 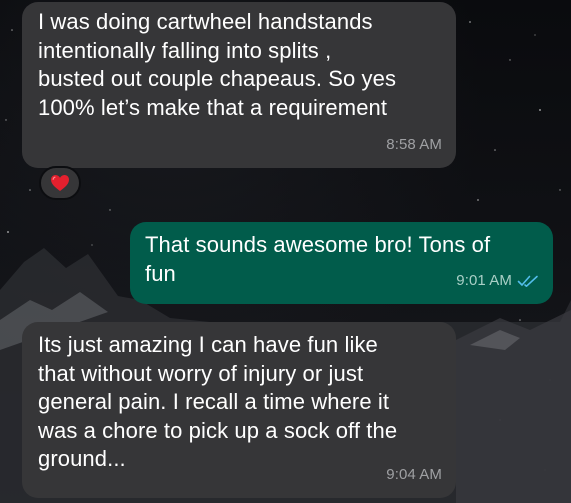 I want to click on message-timestamp: 9:01 AM, so click(x=484, y=280).